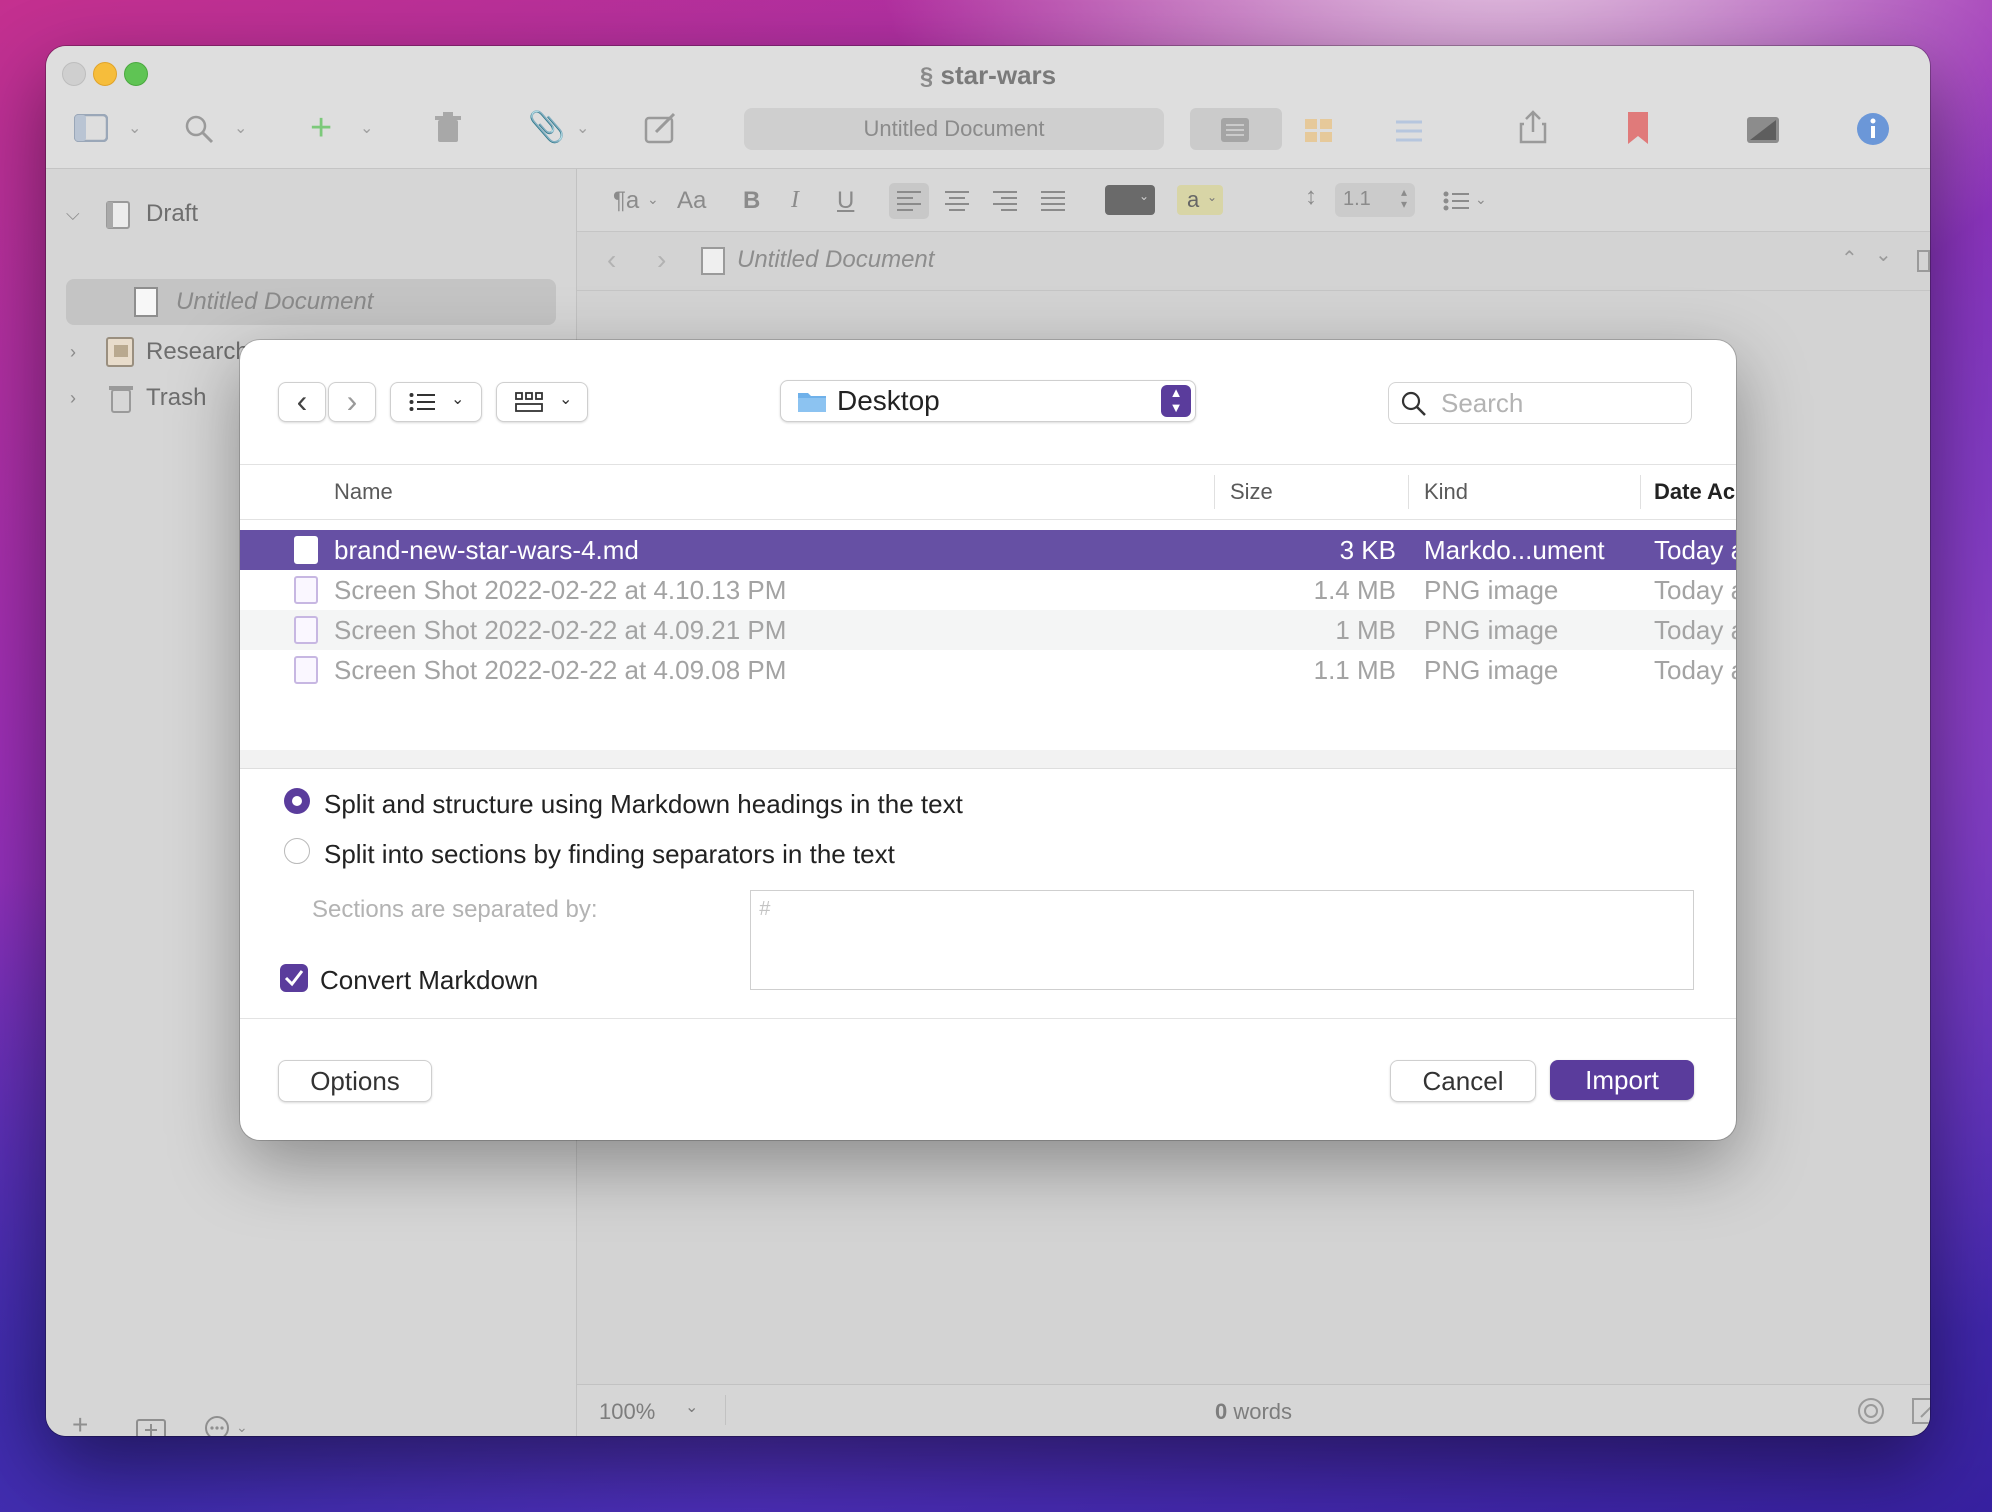  What do you see at coordinates (845, 201) in the screenshot?
I see `underline-button: U` at bounding box center [845, 201].